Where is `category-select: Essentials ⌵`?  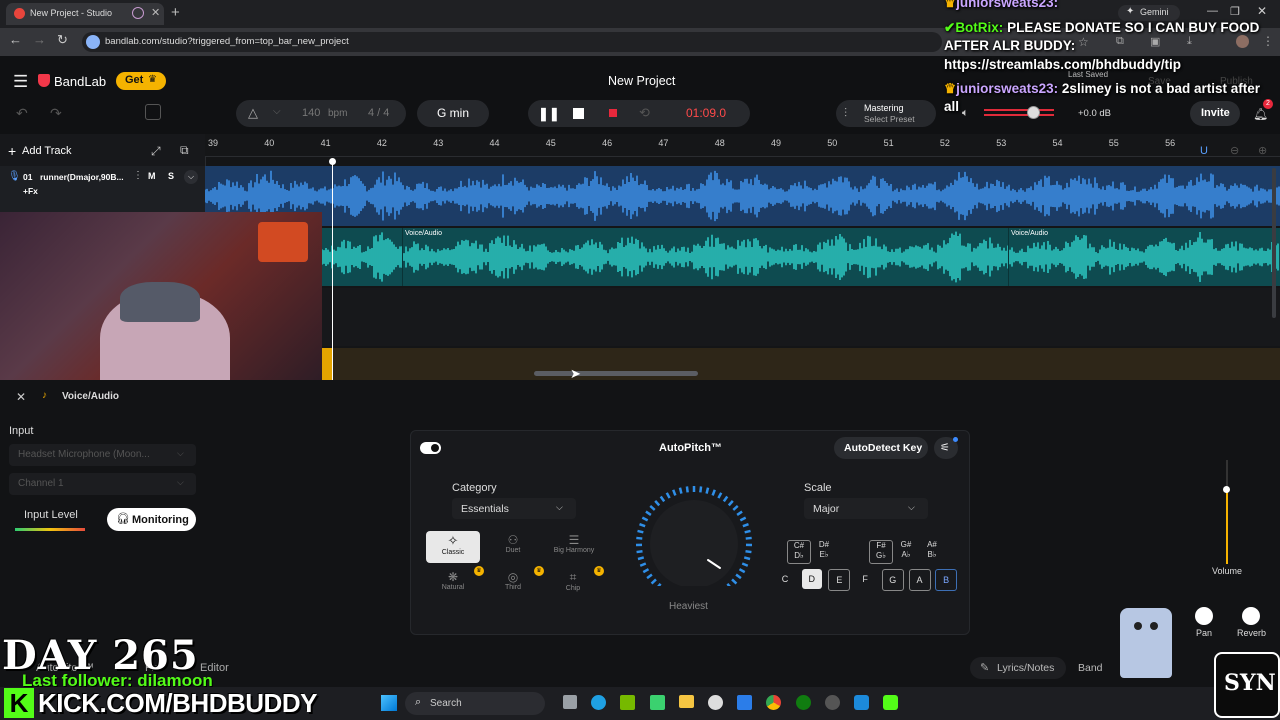
category-select: Essentials ⌵ is located at coordinates (514, 508).